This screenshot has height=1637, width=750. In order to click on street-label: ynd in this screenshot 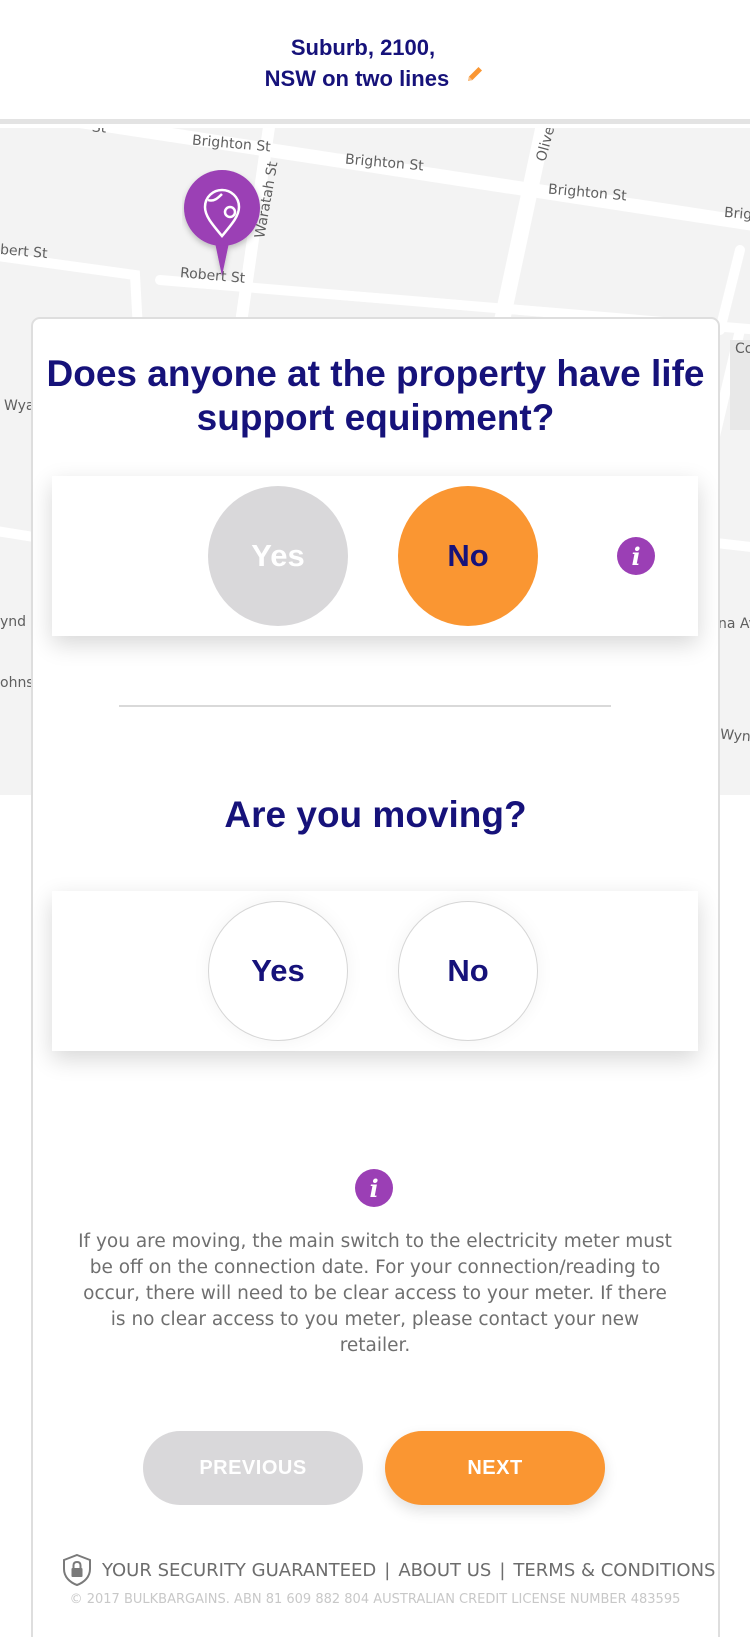, I will do `click(13, 622)`.